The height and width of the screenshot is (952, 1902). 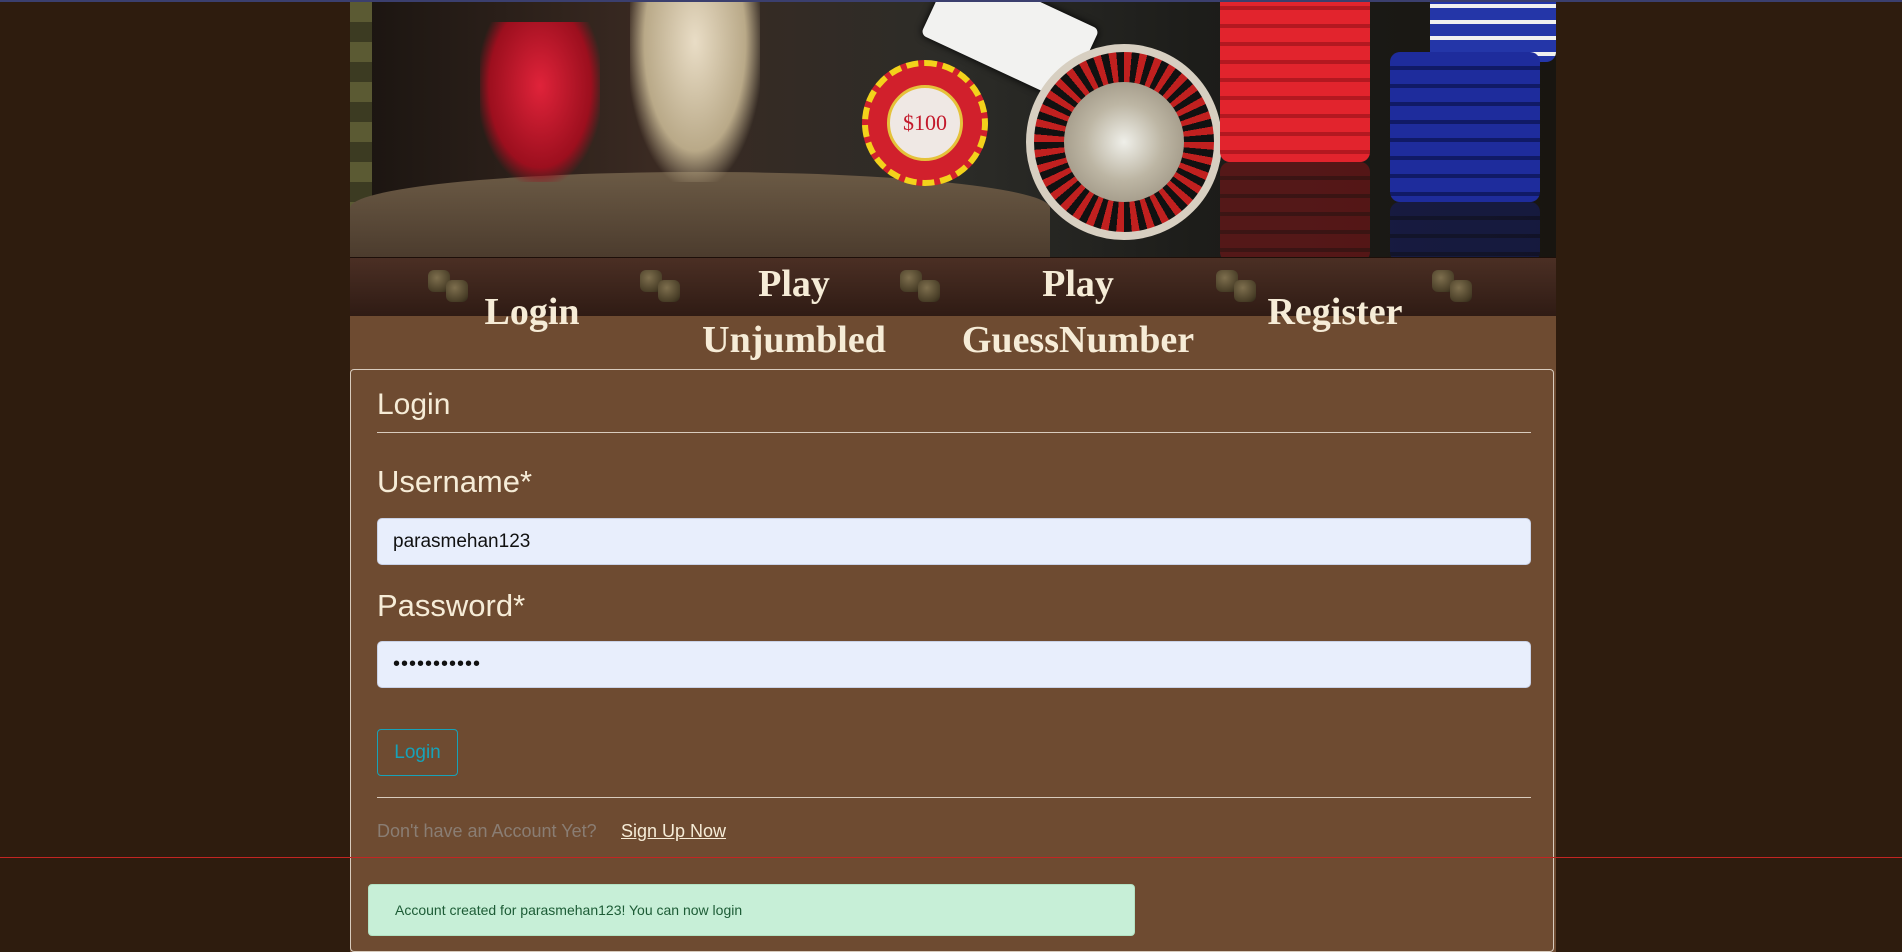 I want to click on signup-link: Sign Up Now, so click(x=673, y=831).